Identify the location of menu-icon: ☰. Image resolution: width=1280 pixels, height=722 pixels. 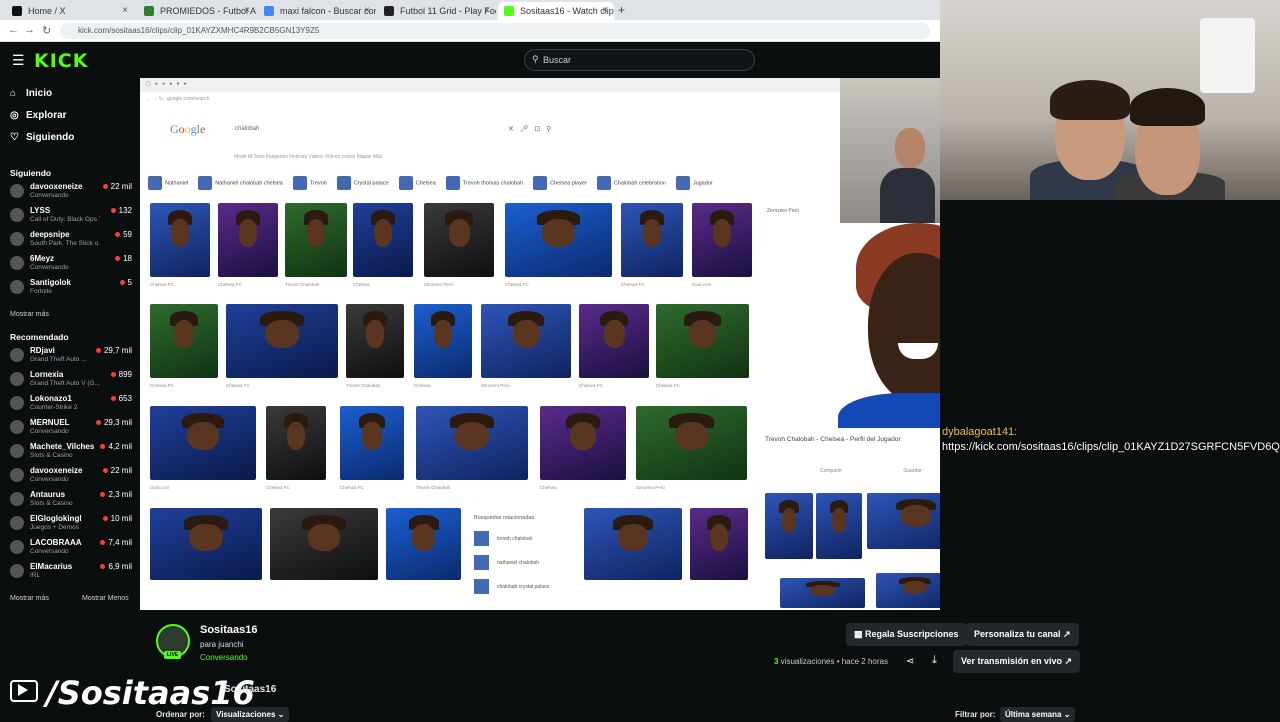
(18, 60).